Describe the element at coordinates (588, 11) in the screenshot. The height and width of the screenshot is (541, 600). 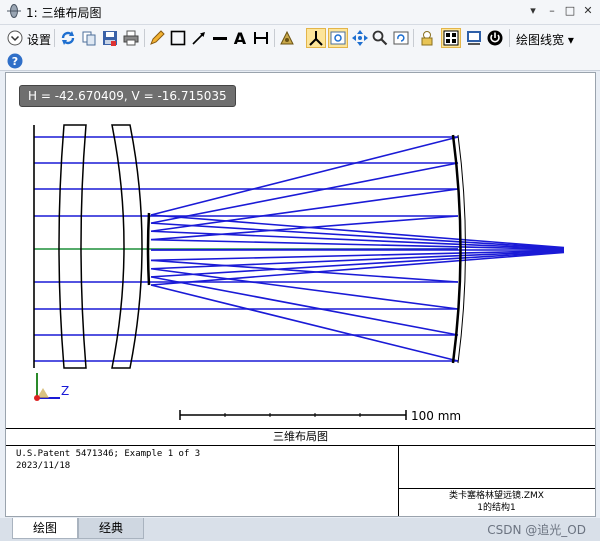
I see `close-button: ✕` at that location.